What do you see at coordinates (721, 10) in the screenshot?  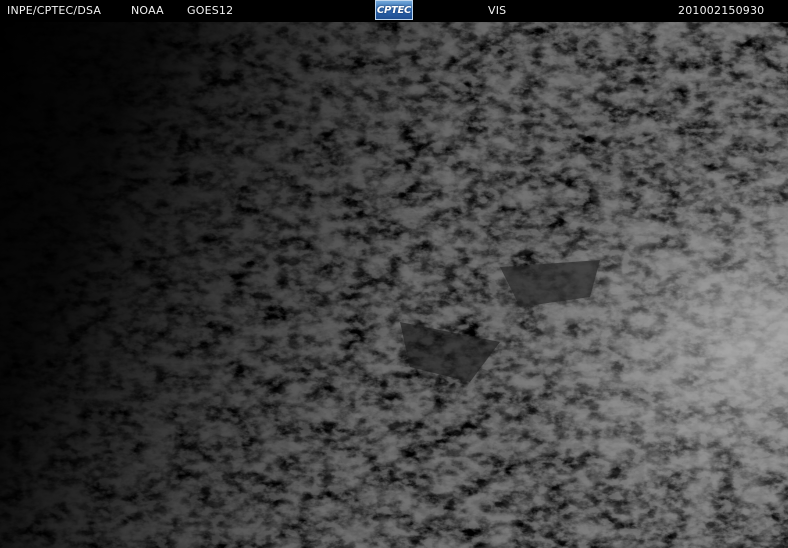 I see `timestamp-label: 201002150930` at bounding box center [721, 10].